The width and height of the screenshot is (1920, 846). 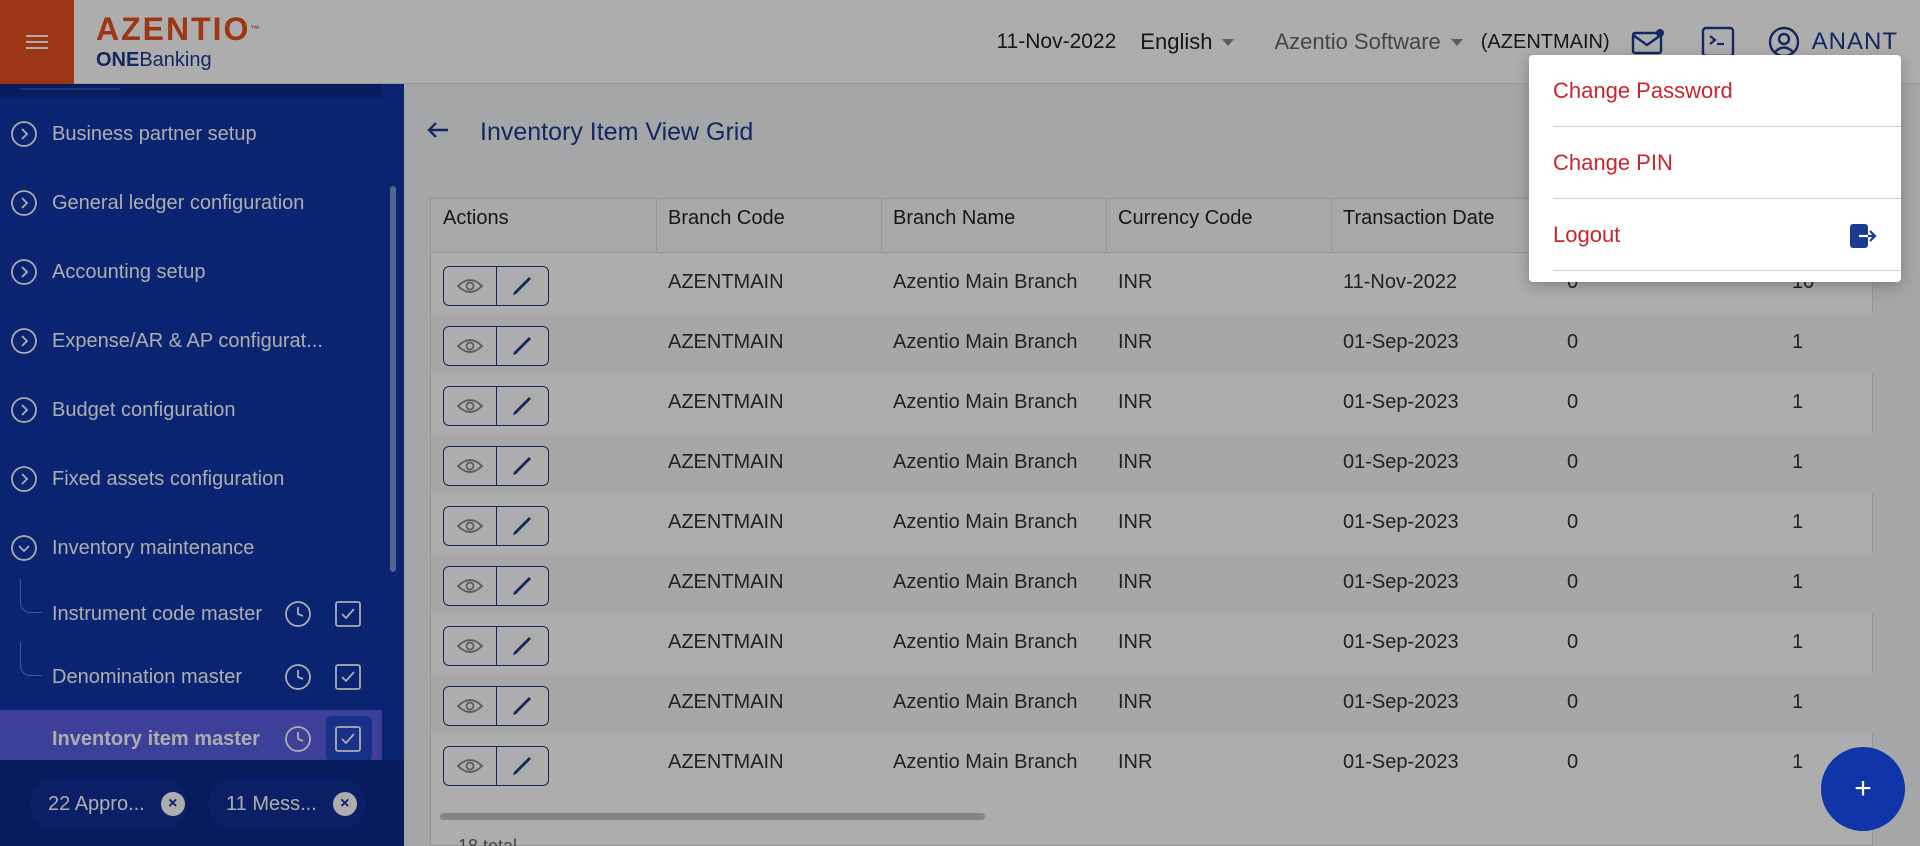 I want to click on menu-item-label: Change Password, so click(x=1643, y=90).